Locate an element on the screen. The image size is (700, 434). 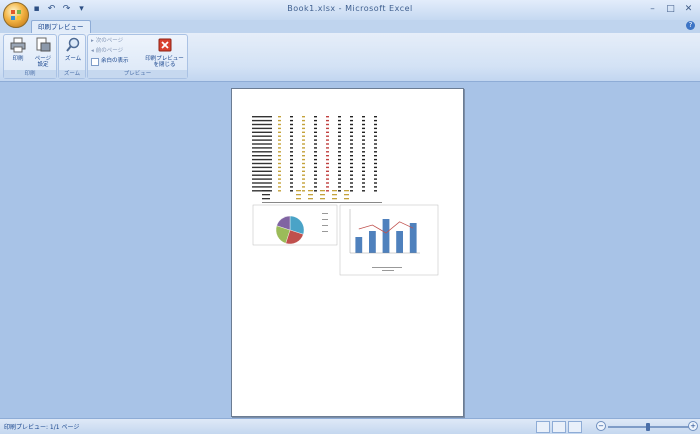
zoom-slider is located at coordinates (649, 427).